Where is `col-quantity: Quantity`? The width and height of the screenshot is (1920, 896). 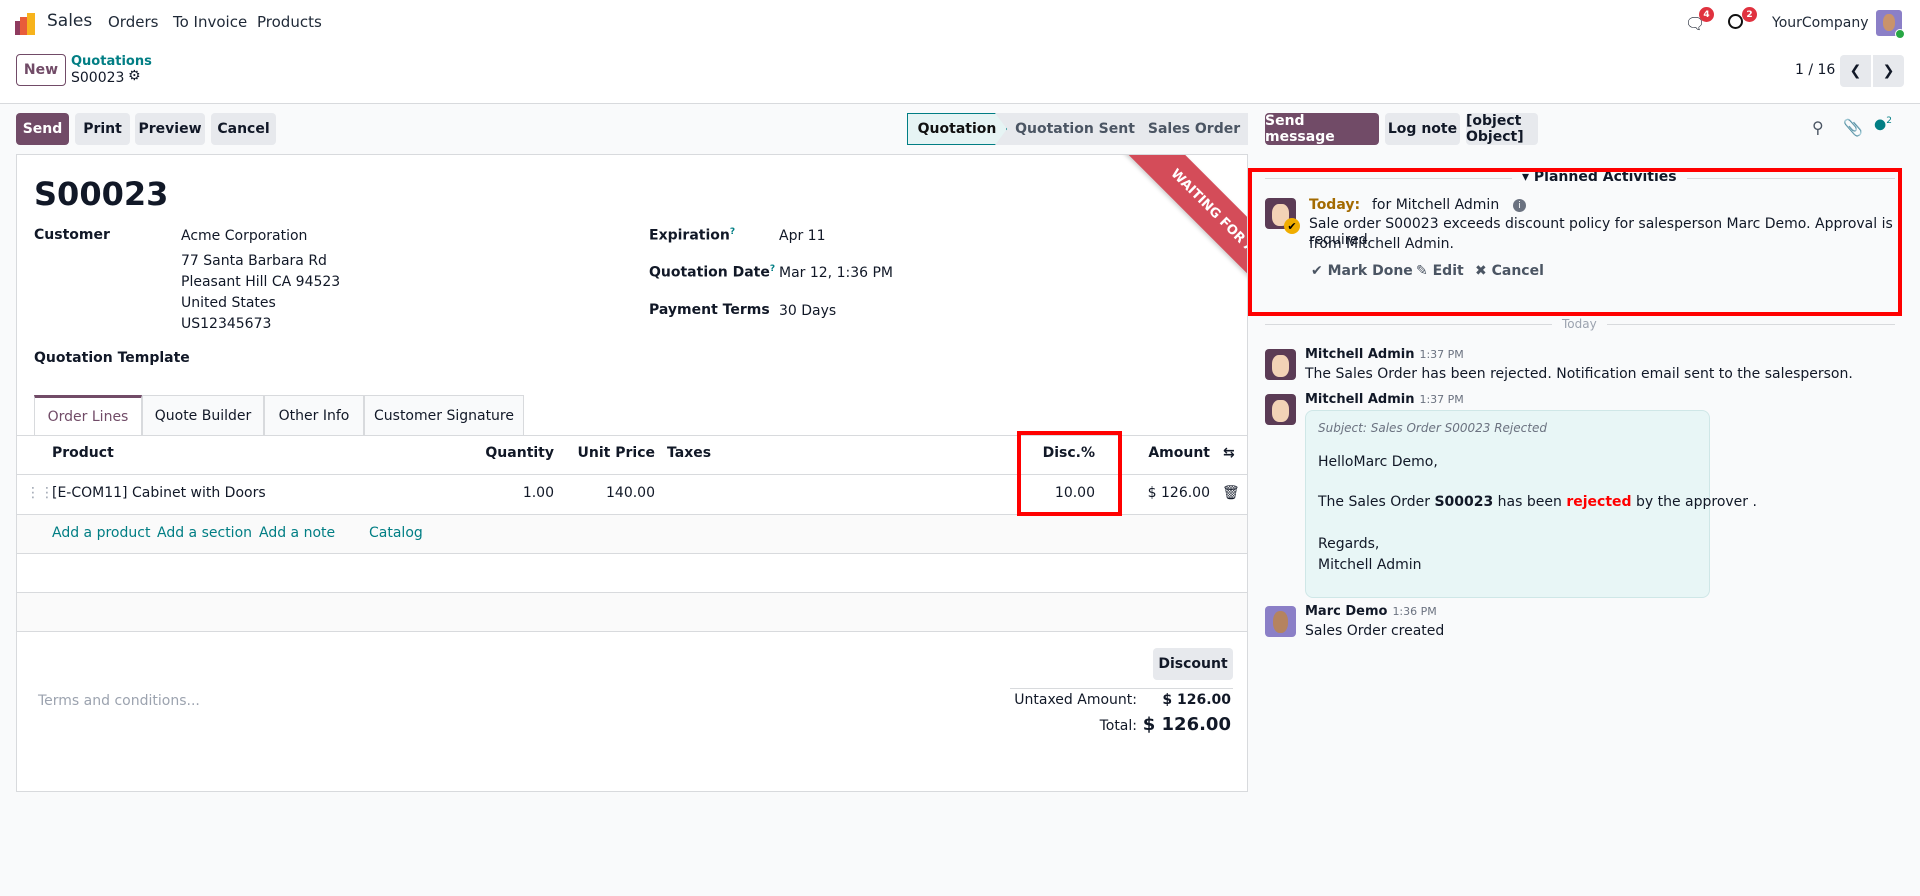
col-quantity: Quantity is located at coordinates (519, 453).